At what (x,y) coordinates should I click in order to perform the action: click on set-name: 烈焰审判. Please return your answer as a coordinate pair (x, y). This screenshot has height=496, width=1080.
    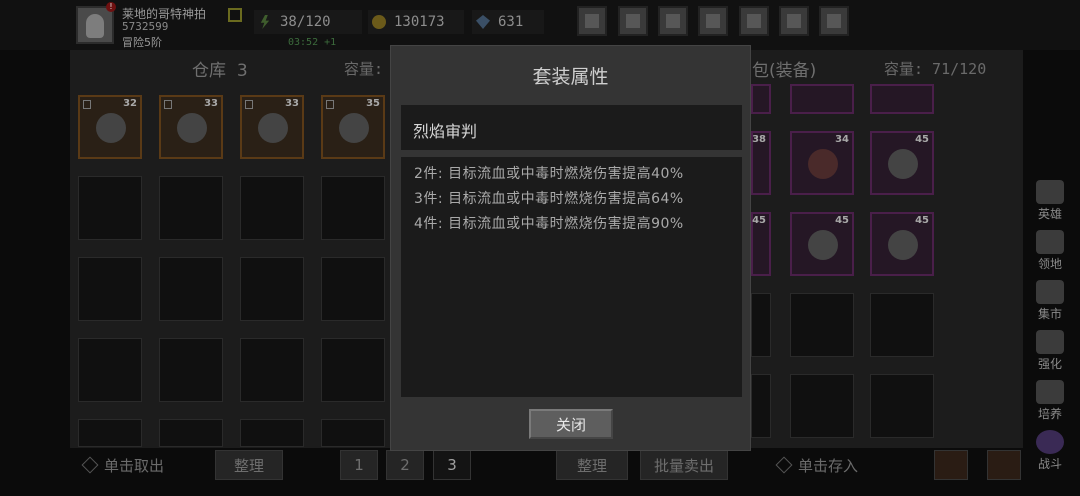
    Looking at the image, I should click on (445, 131).